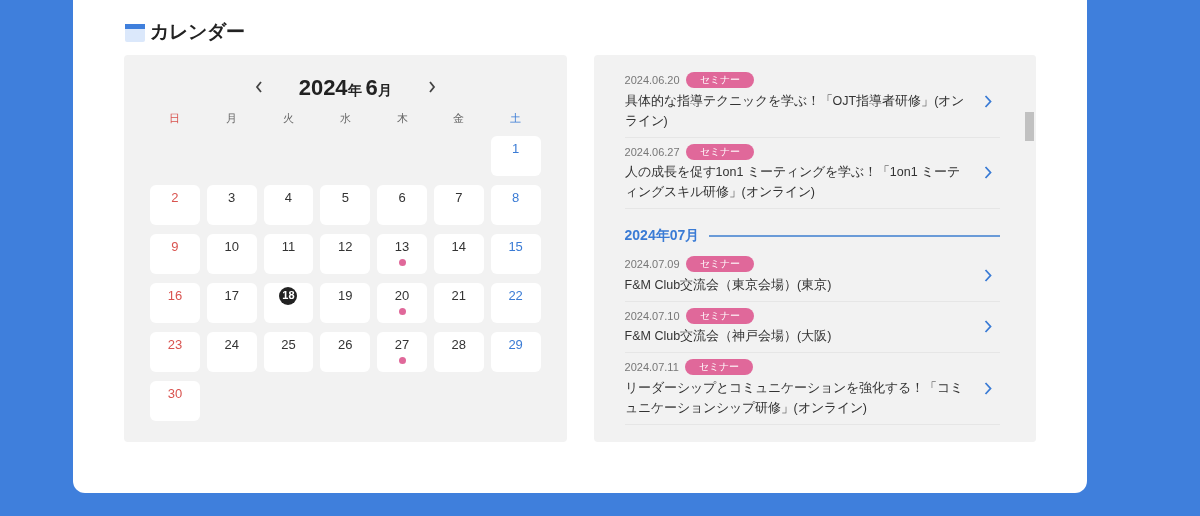 The width and height of the screenshot is (1200, 516). Describe the element at coordinates (516, 148) in the screenshot. I see `day-number: 1` at that location.